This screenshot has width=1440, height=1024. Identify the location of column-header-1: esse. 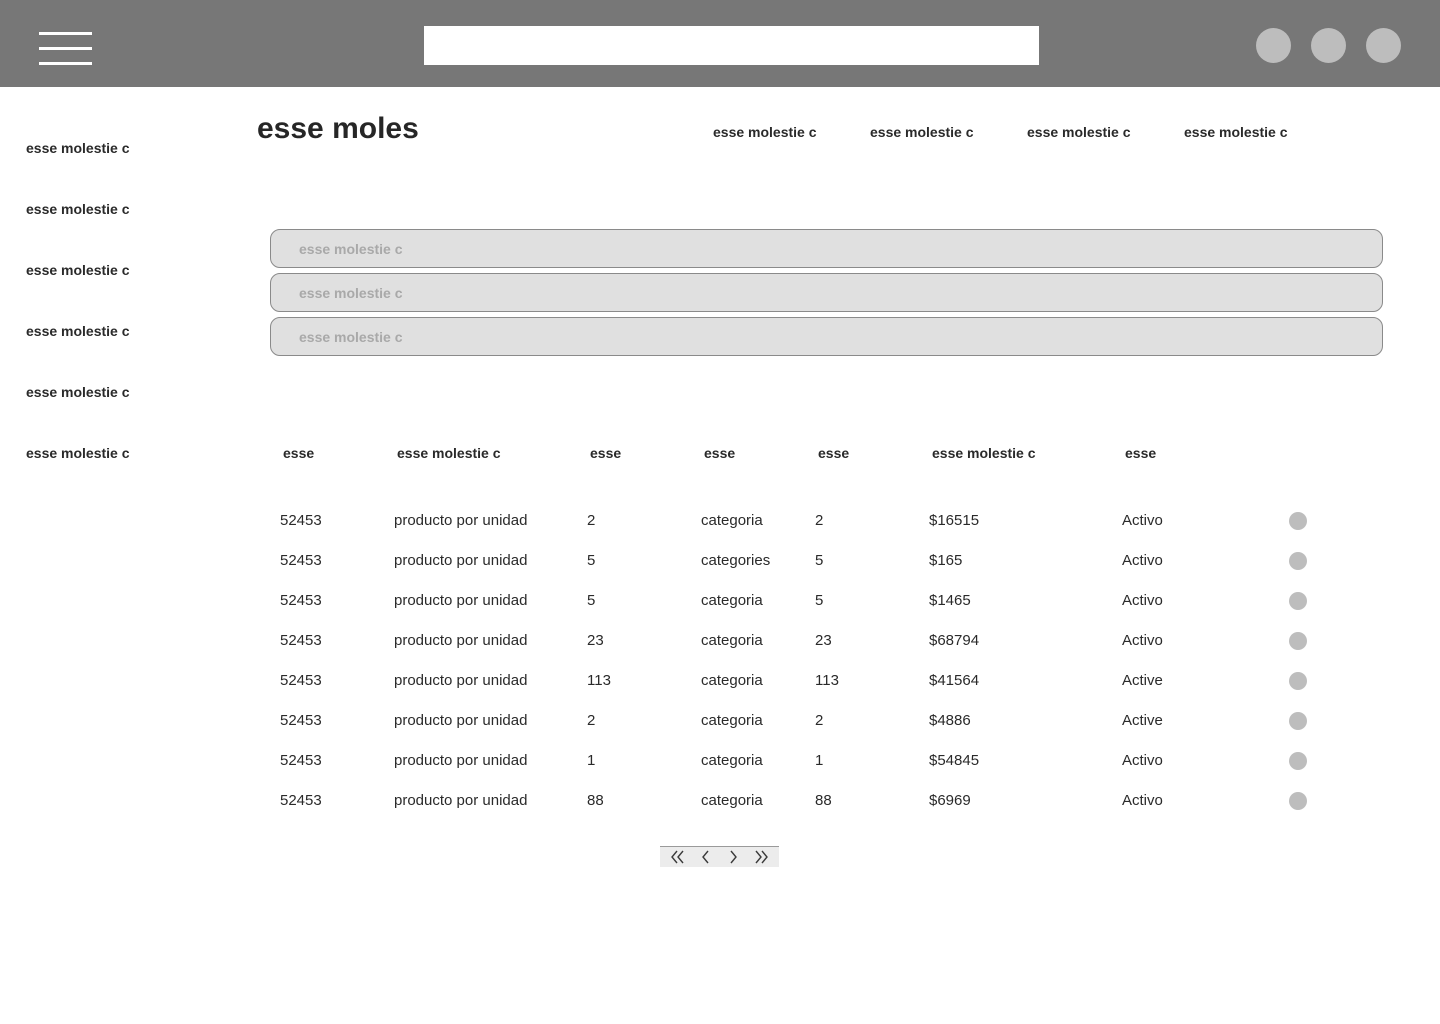
(298, 453).